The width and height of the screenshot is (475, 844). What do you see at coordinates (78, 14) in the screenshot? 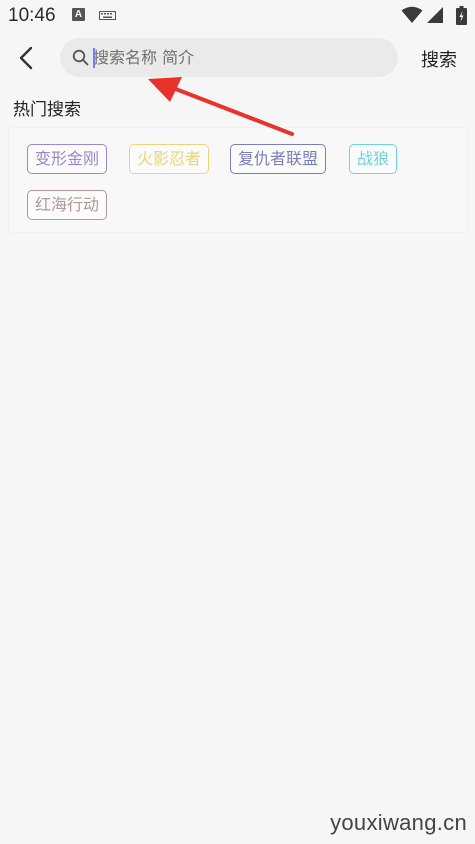
I see `a-notification-icon: A` at bounding box center [78, 14].